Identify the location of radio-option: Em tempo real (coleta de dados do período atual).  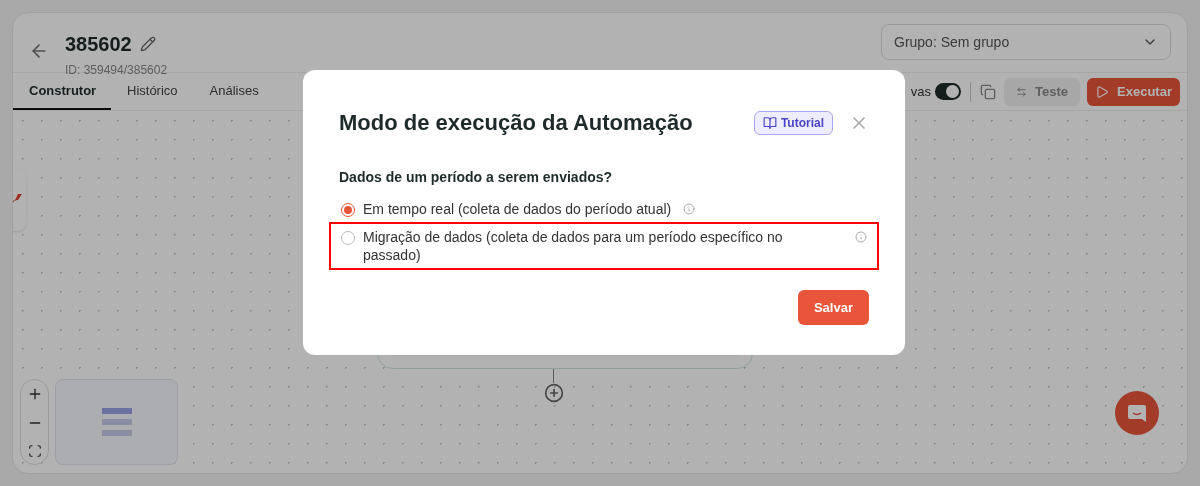
(604, 209).